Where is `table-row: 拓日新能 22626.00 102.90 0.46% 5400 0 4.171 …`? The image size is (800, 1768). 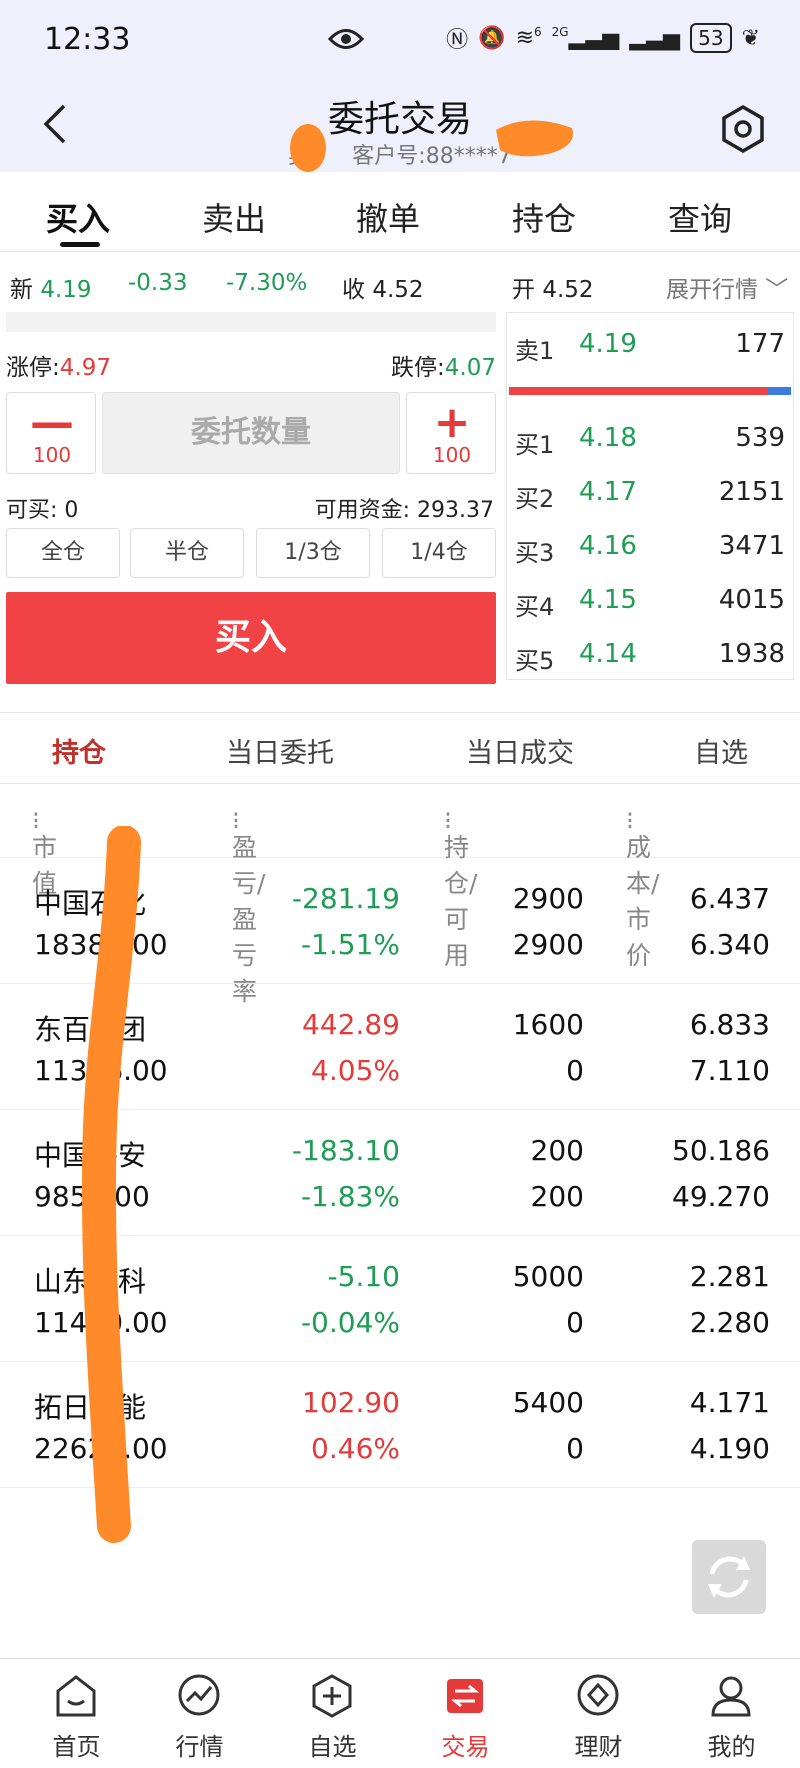 table-row: 拓日新能 22626.00 102.90 0.46% 5400 0 4.171 … is located at coordinates (400, 1425).